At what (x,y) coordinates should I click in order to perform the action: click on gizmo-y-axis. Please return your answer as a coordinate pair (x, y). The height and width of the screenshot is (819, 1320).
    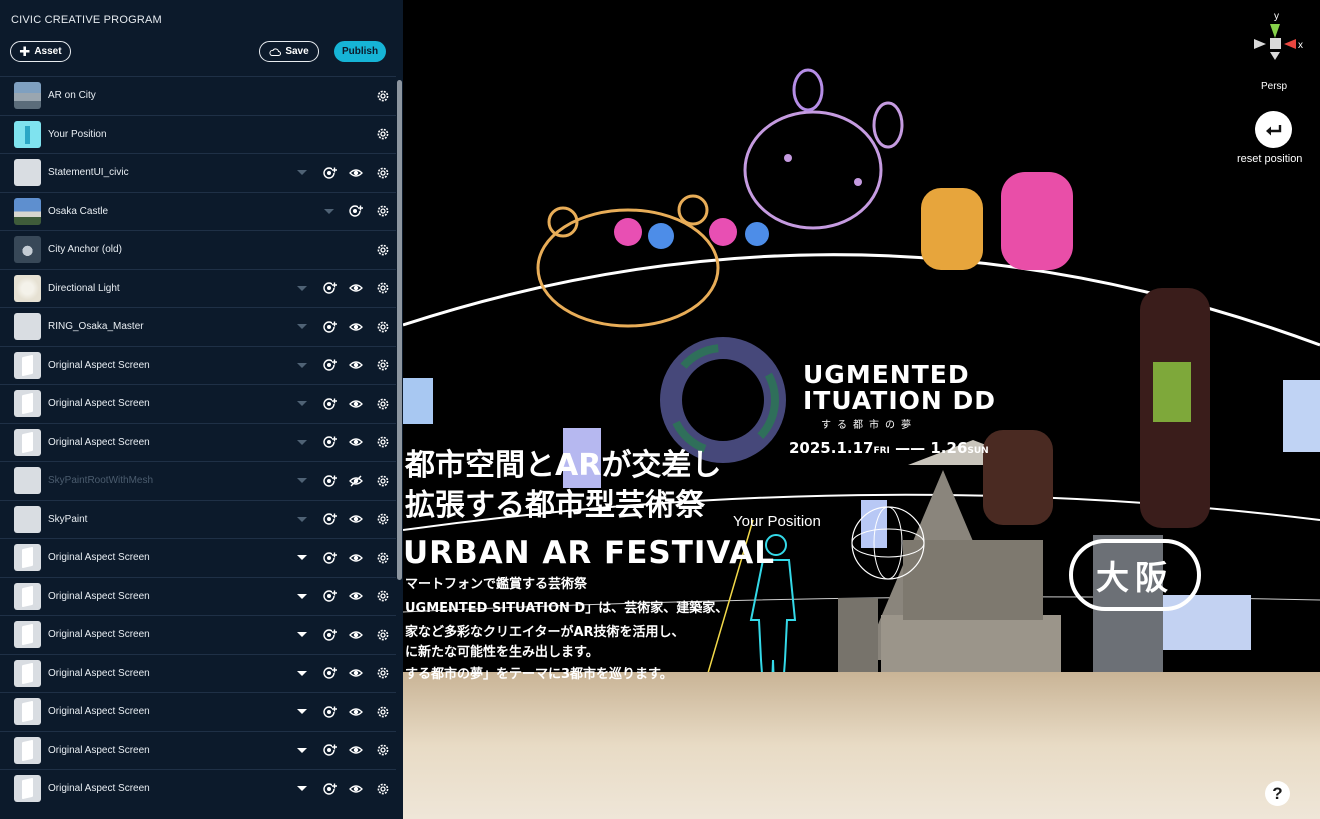
    Looking at the image, I should click on (1275, 31).